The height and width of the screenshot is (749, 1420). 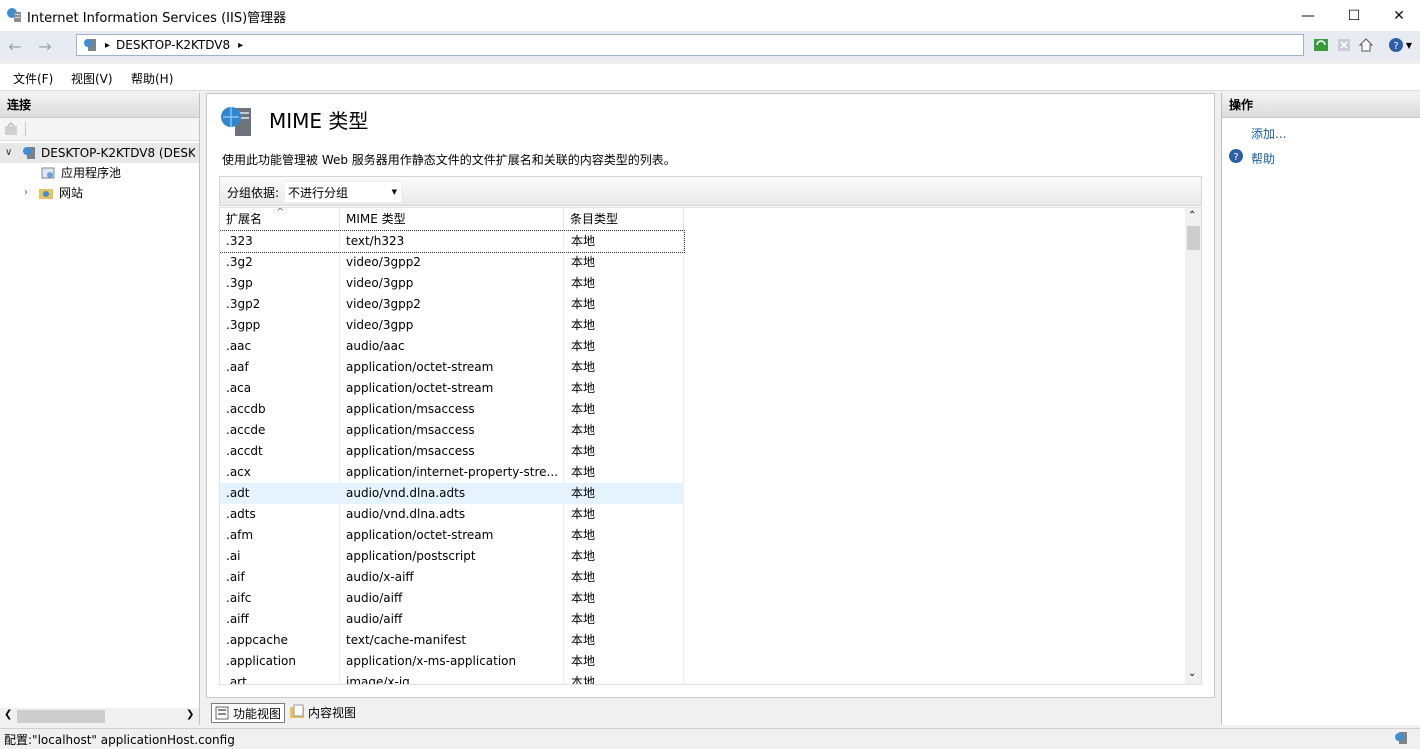 What do you see at coordinates (248, 713) in the screenshot?
I see `tab-features-view: 功能视图` at bounding box center [248, 713].